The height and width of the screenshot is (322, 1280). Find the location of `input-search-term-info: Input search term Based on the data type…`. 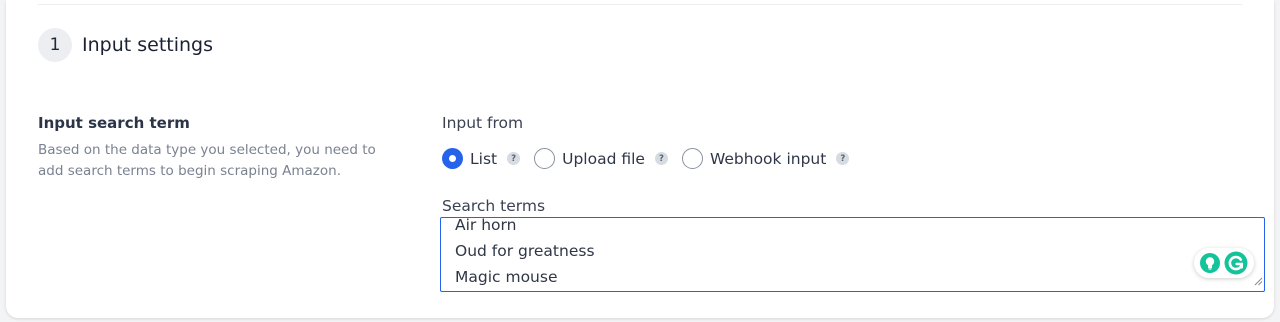

input-search-term-info: Input search term Based on the data type… is located at coordinates (218, 148).